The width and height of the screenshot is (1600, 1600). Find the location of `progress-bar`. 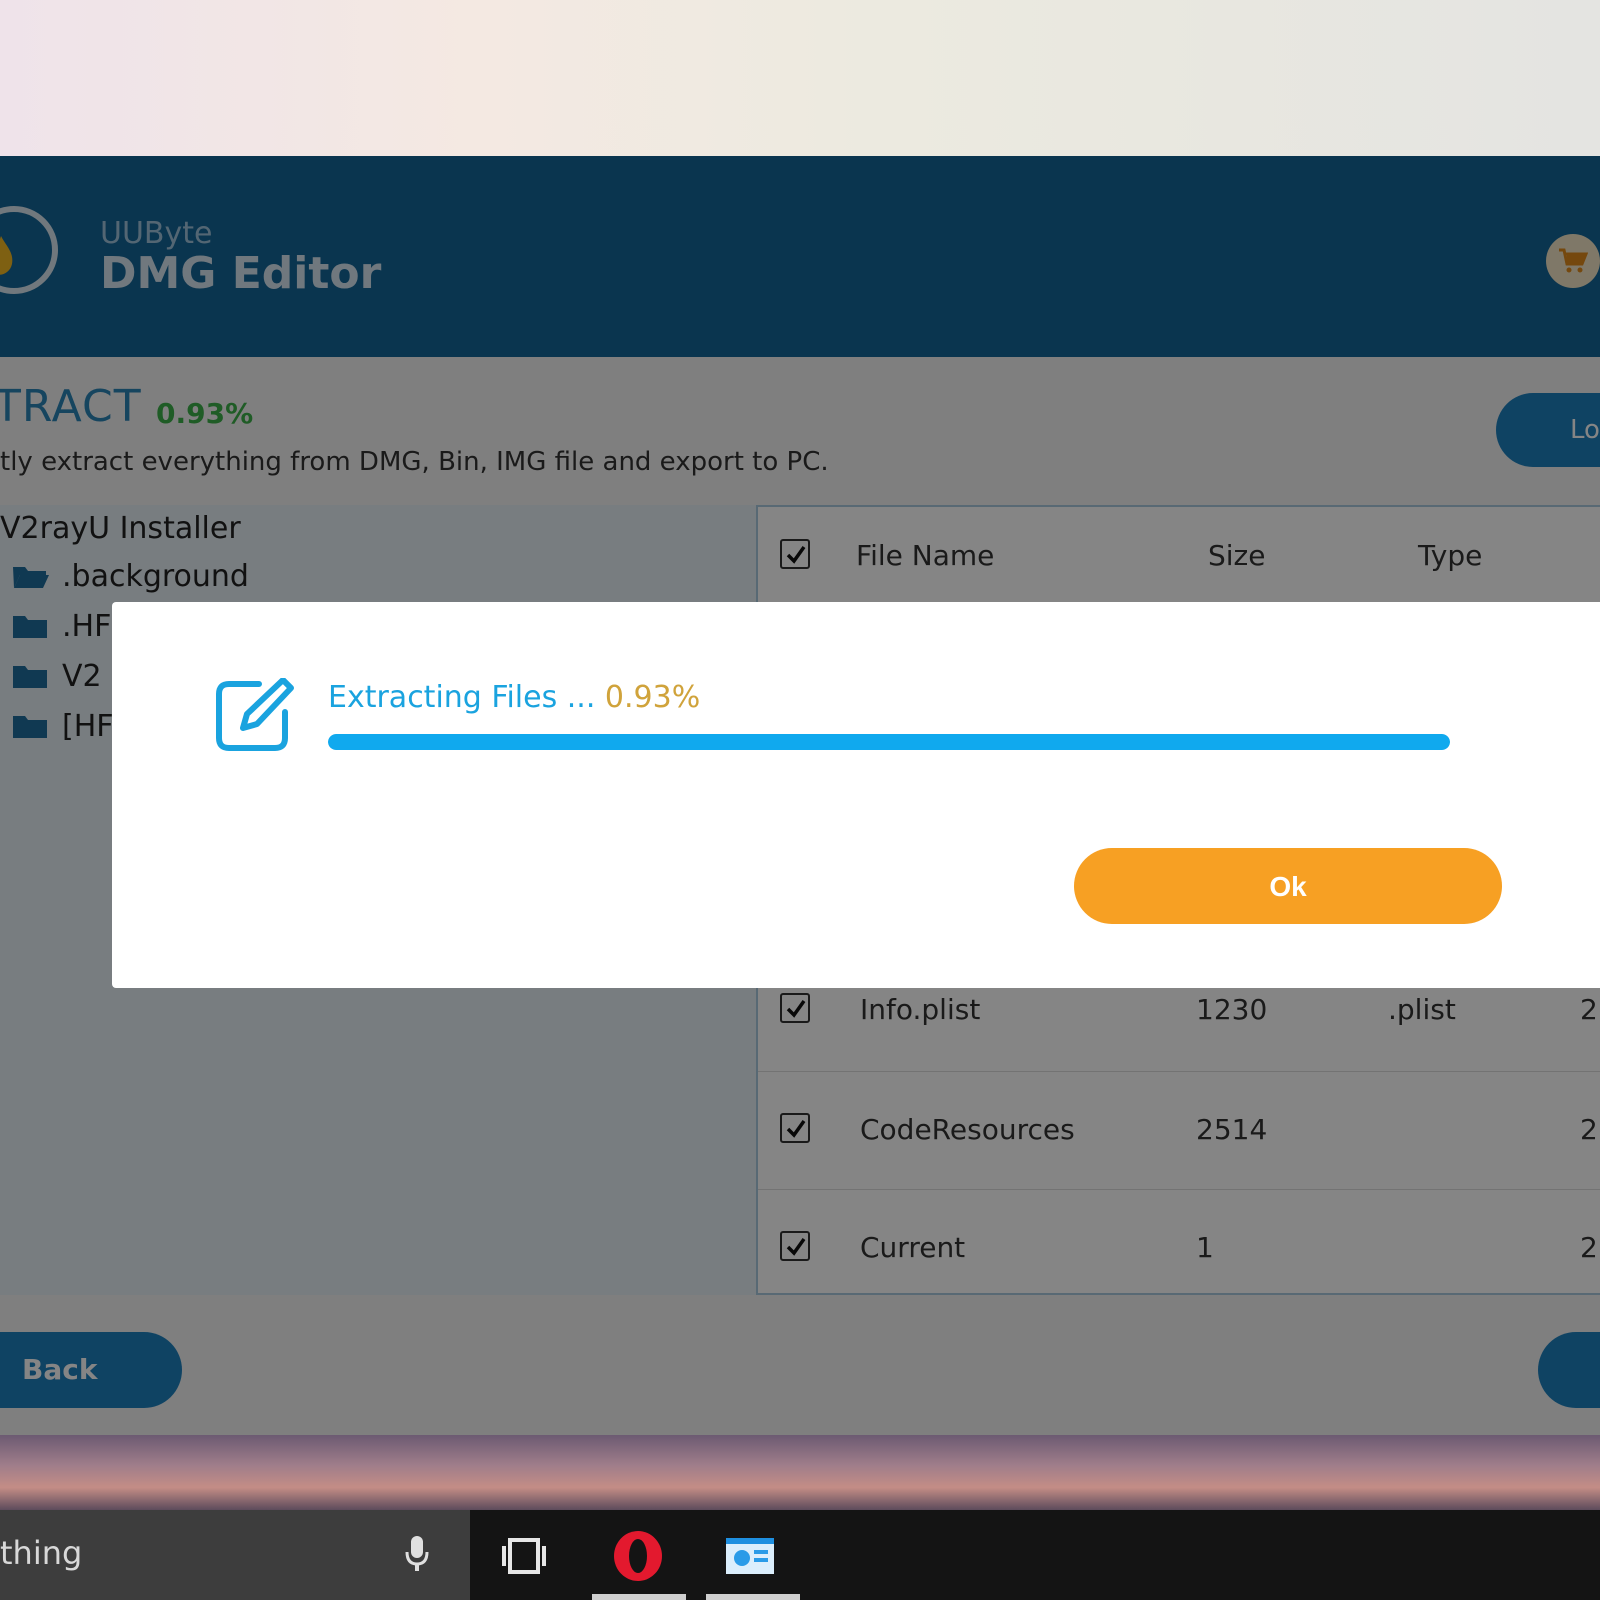

progress-bar is located at coordinates (889, 742).